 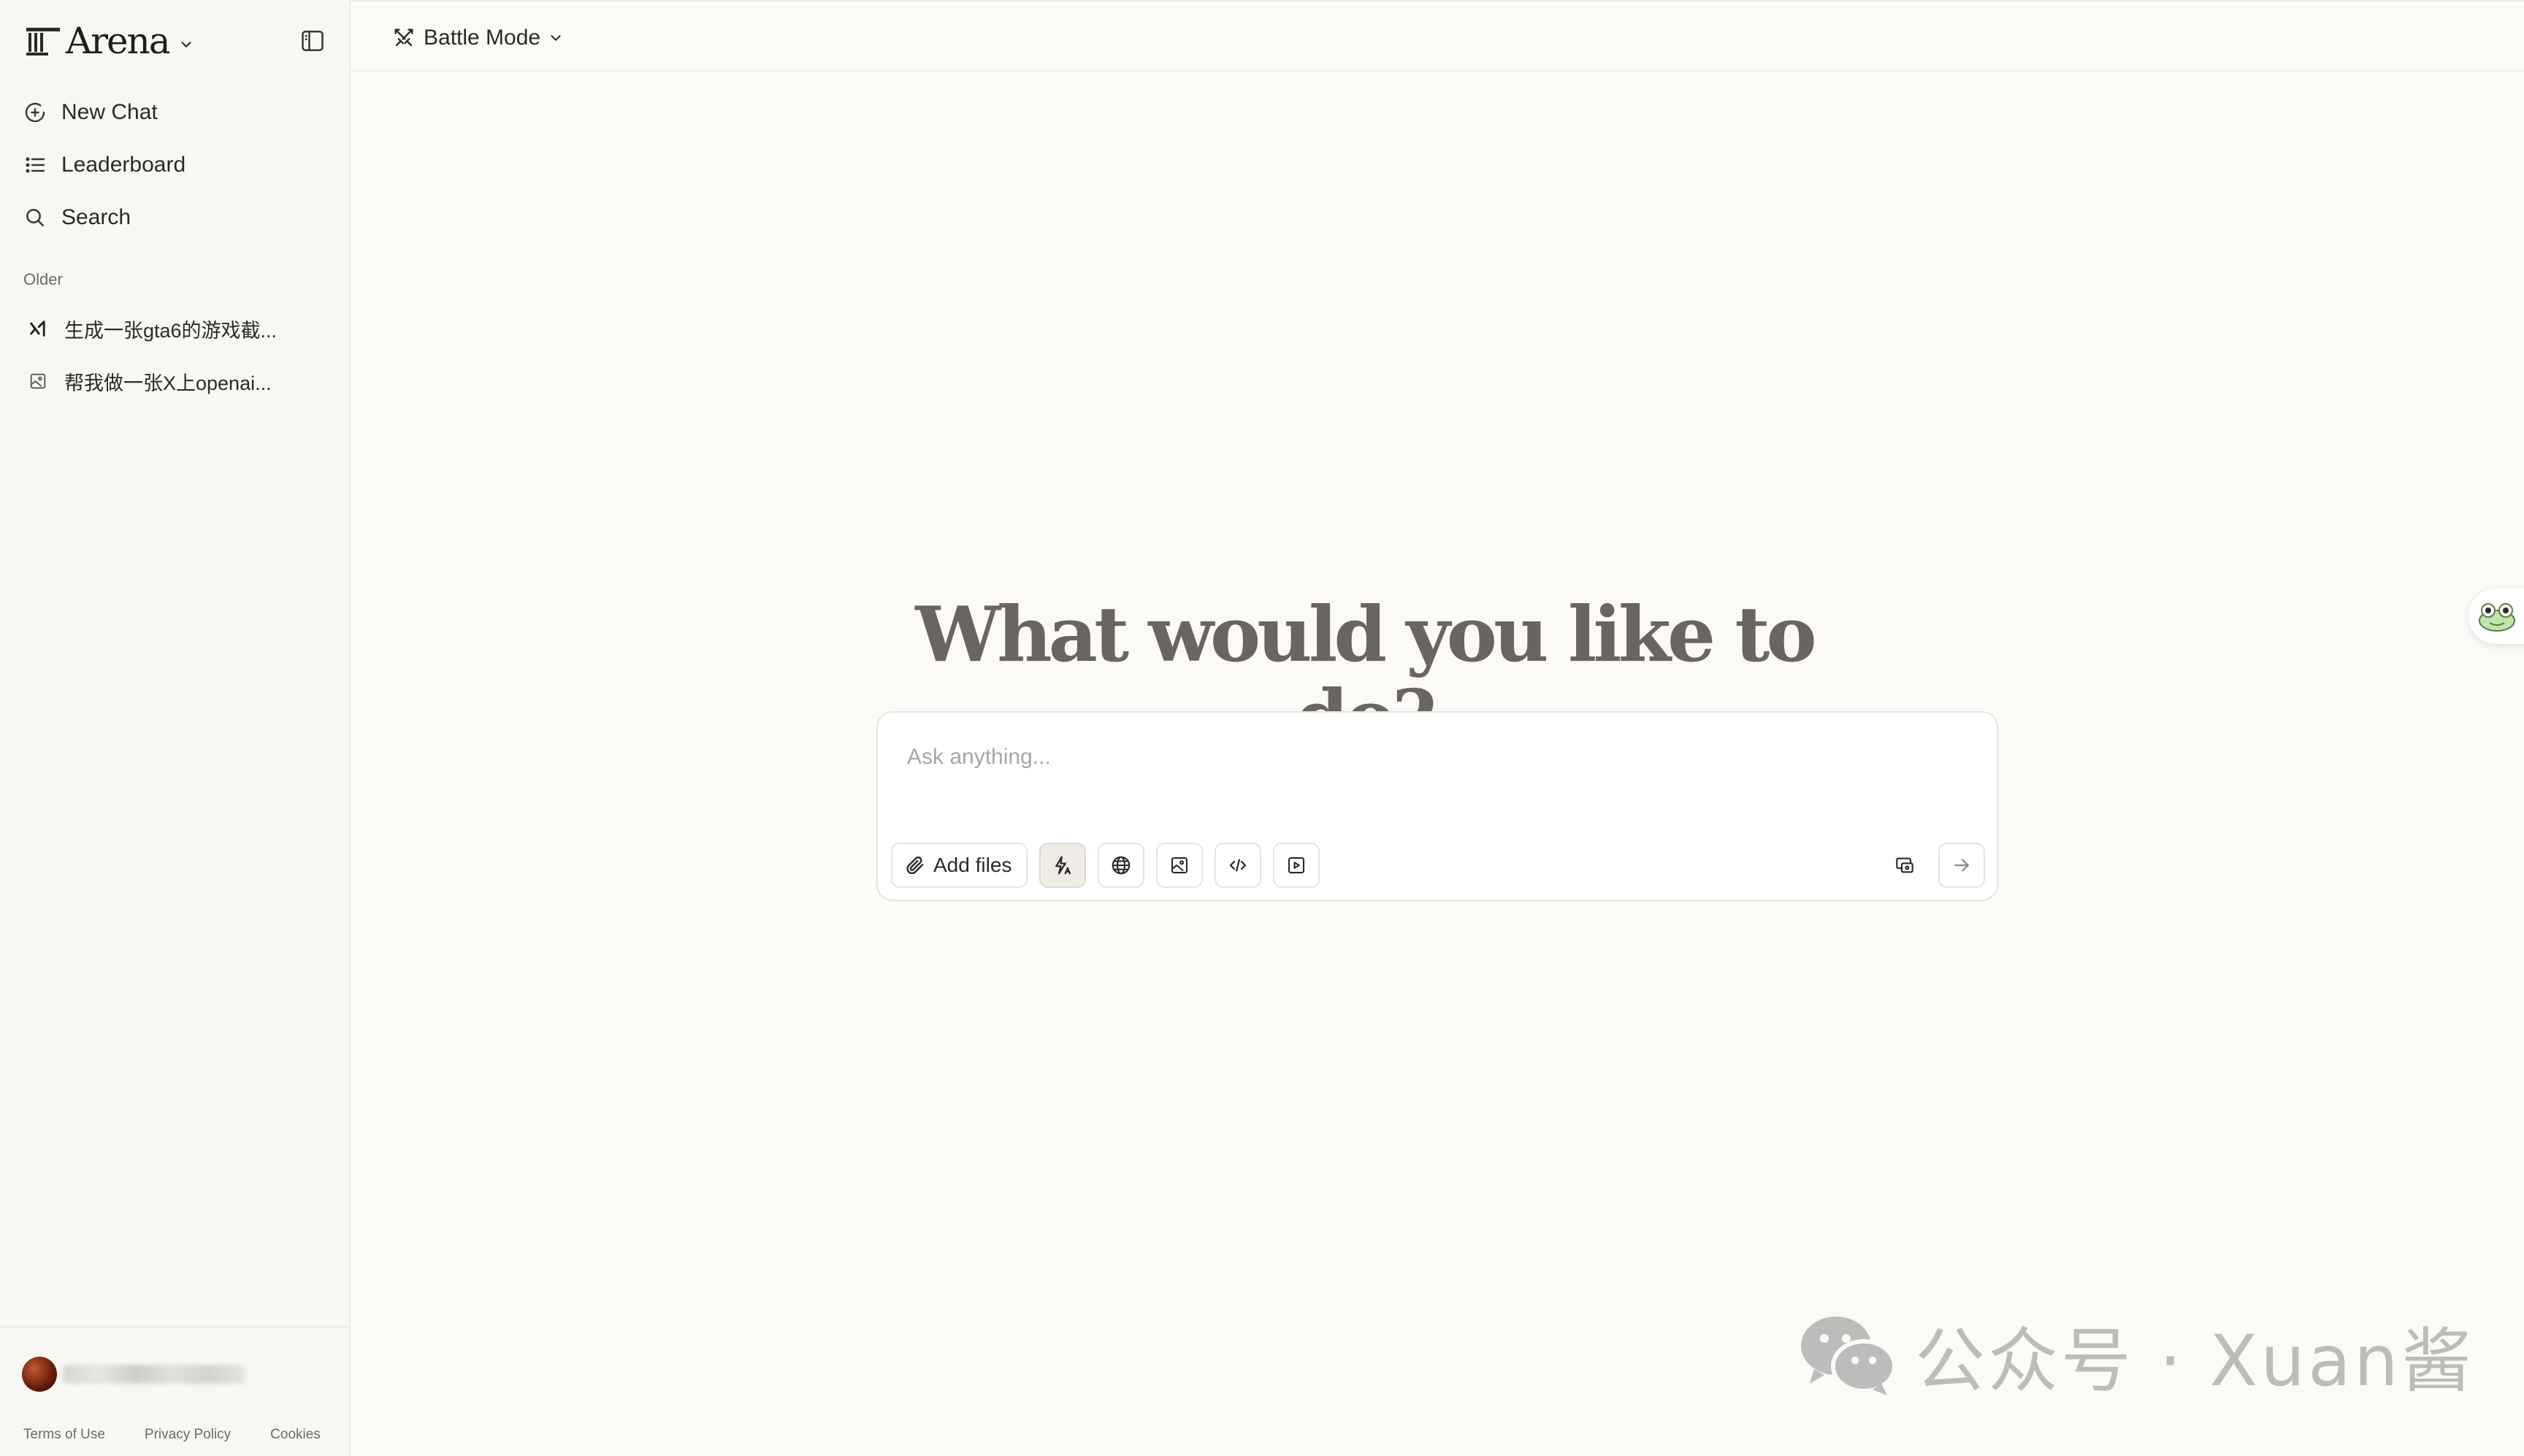 I want to click on send-button, so click(x=1961, y=866).